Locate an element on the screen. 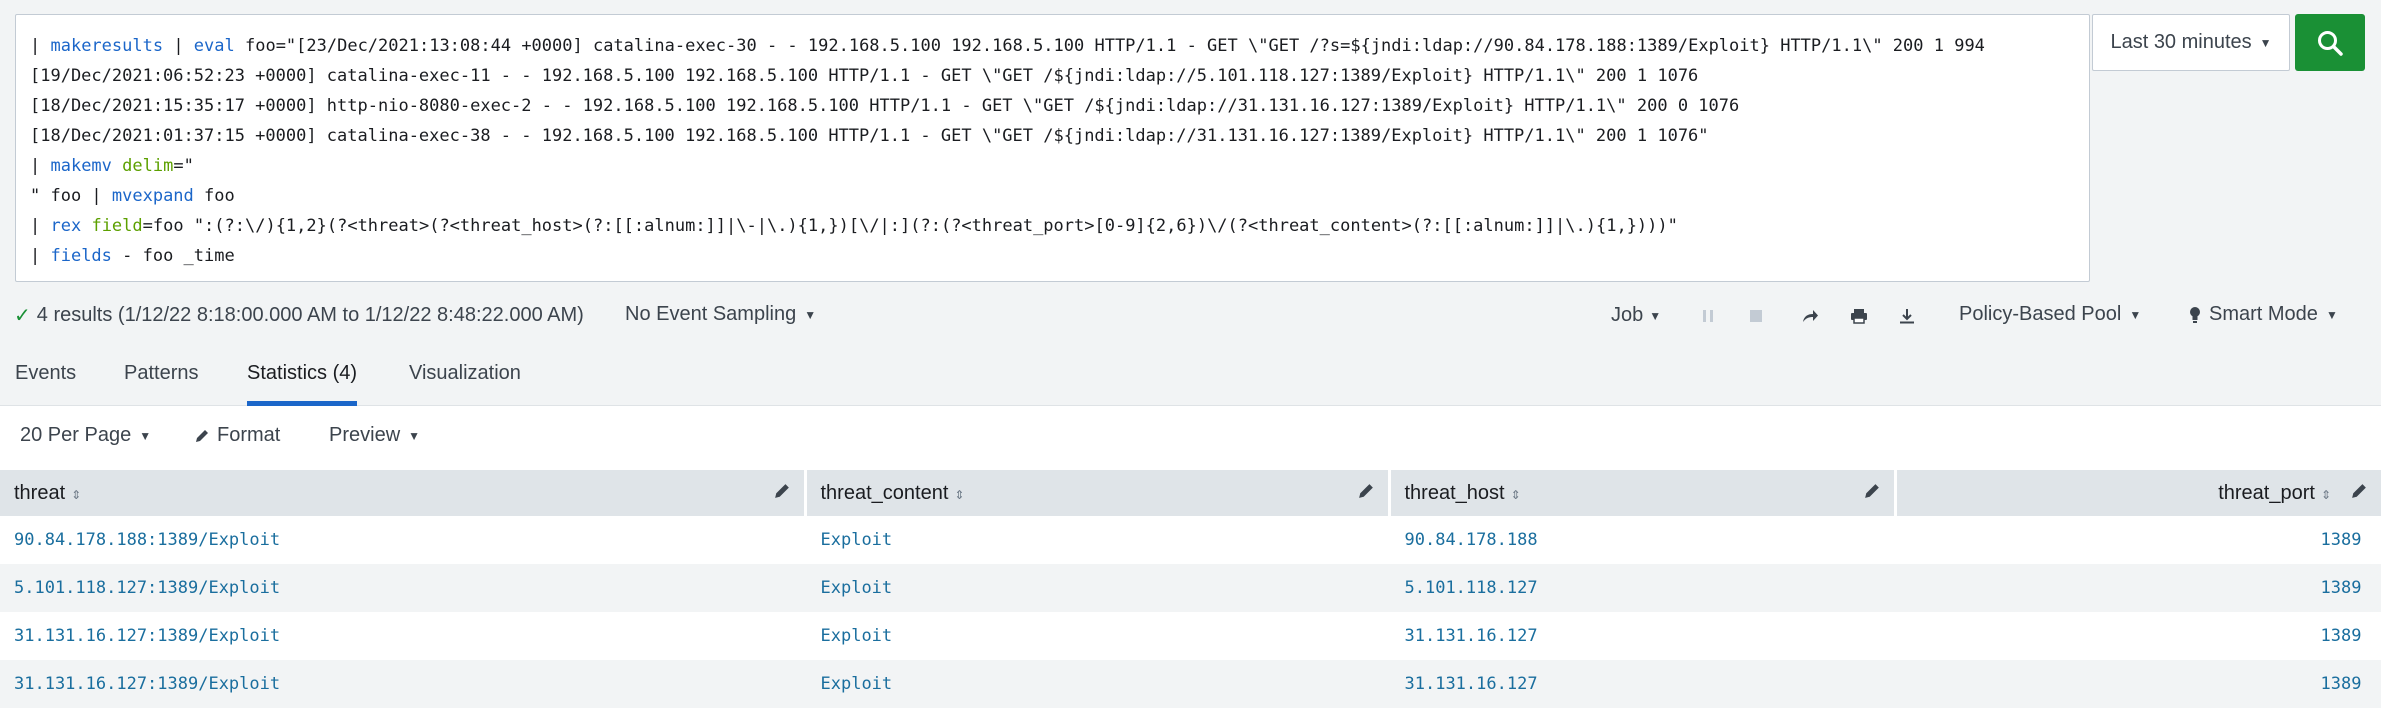  event-sampling-dropdown: No Event Sampling ▼ is located at coordinates (720, 314).